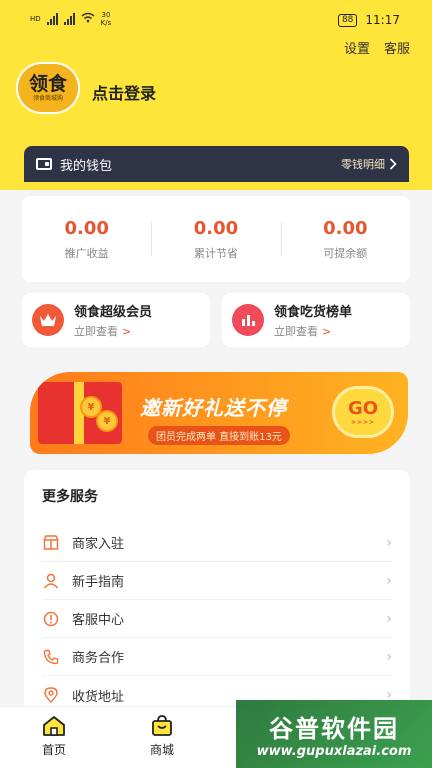 Image resolution: width=432 pixels, height=768 pixels. What do you see at coordinates (51, 543) in the screenshot?
I see `store-icon` at bounding box center [51, 543].